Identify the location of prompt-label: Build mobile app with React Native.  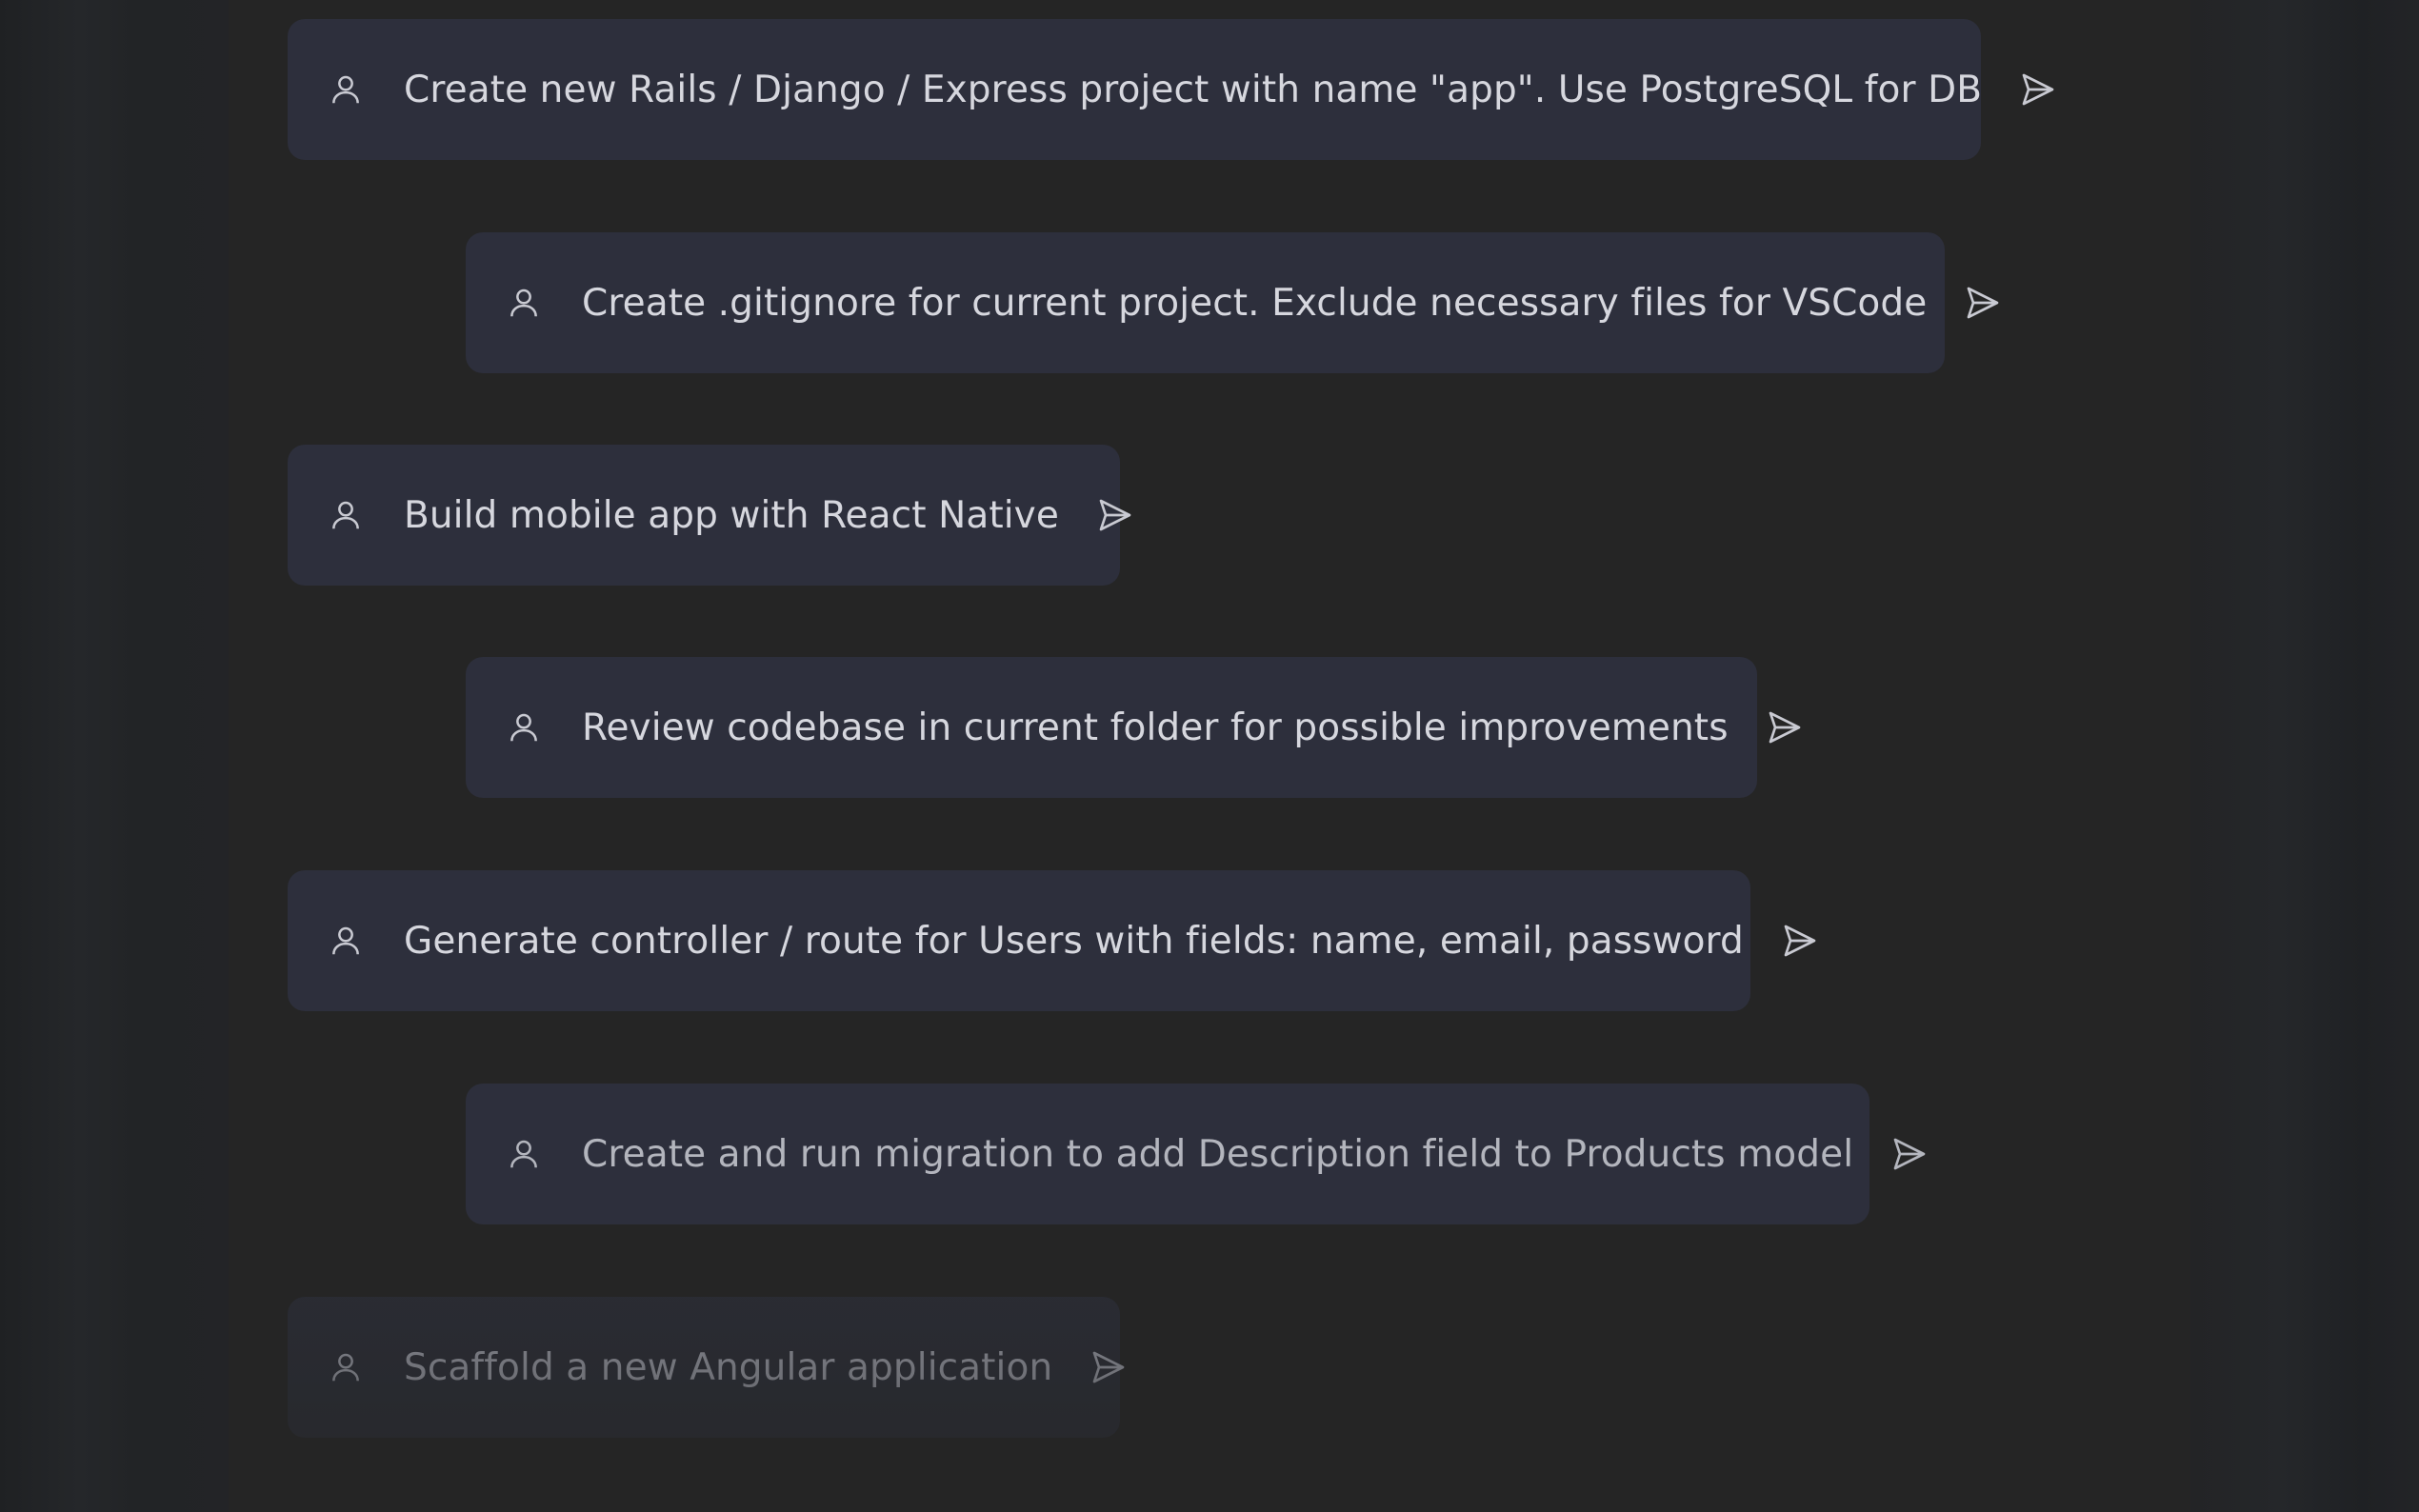
(731, 515).